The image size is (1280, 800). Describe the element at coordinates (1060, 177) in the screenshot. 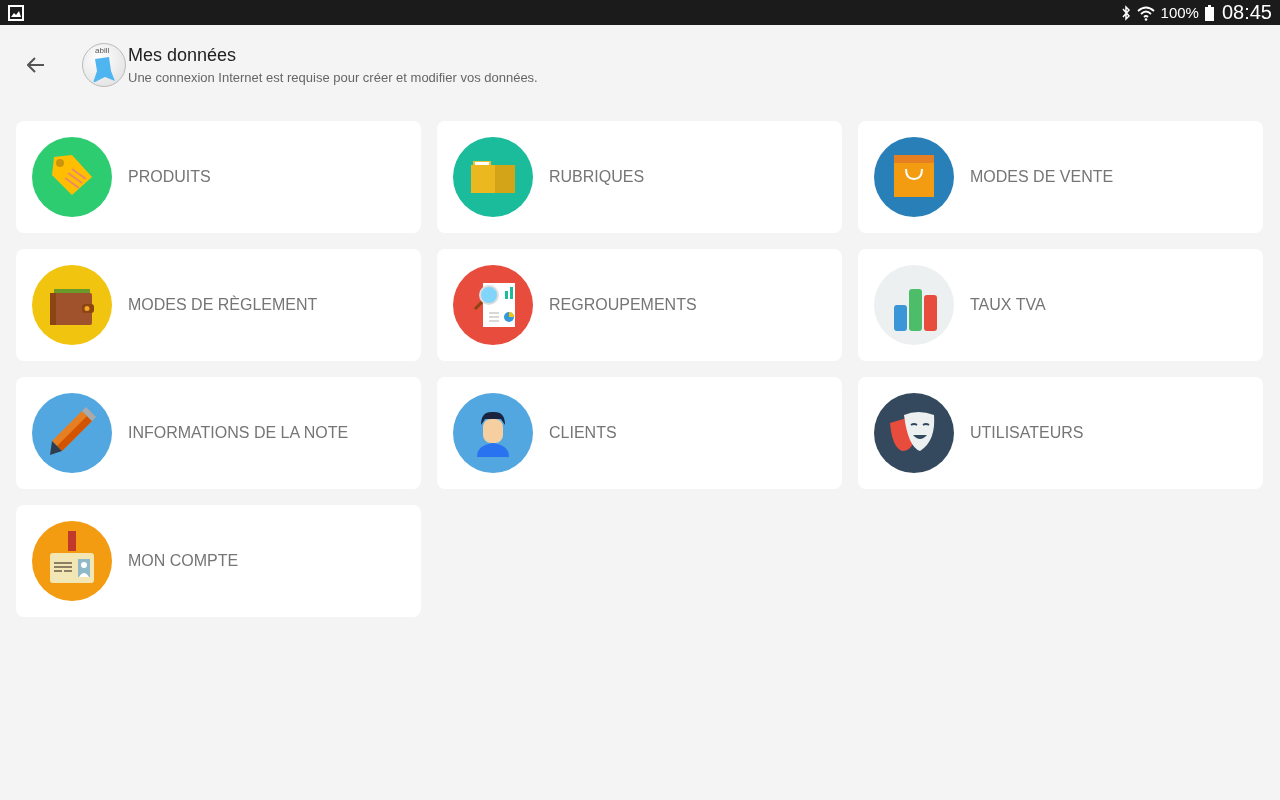

I see `menu-tile: MODES DE VENTE` at that location.